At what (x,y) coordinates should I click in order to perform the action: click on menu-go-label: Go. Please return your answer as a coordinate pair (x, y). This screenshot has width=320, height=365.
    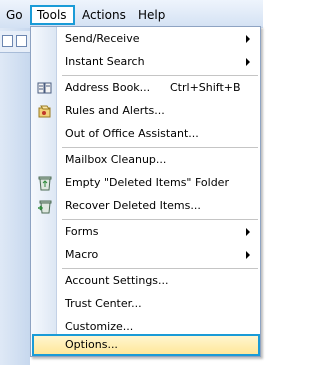
    Looking at the image, I should click on (14, 15).